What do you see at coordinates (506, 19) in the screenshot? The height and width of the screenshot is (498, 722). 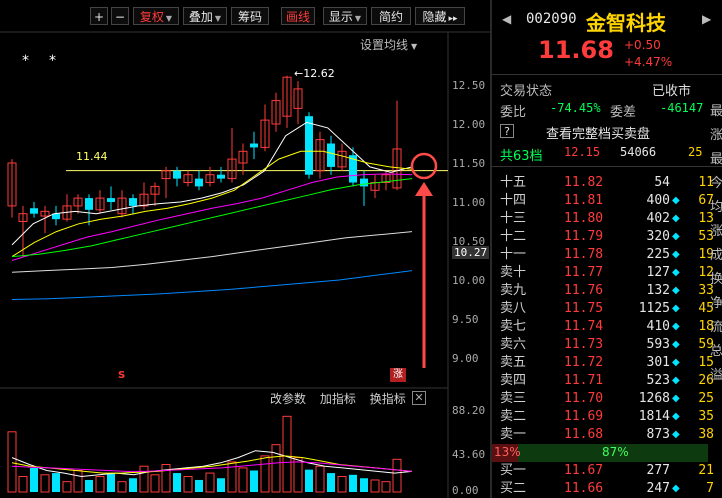 I see `prev-stock-button: ◀` at bounding box center [506, 19].